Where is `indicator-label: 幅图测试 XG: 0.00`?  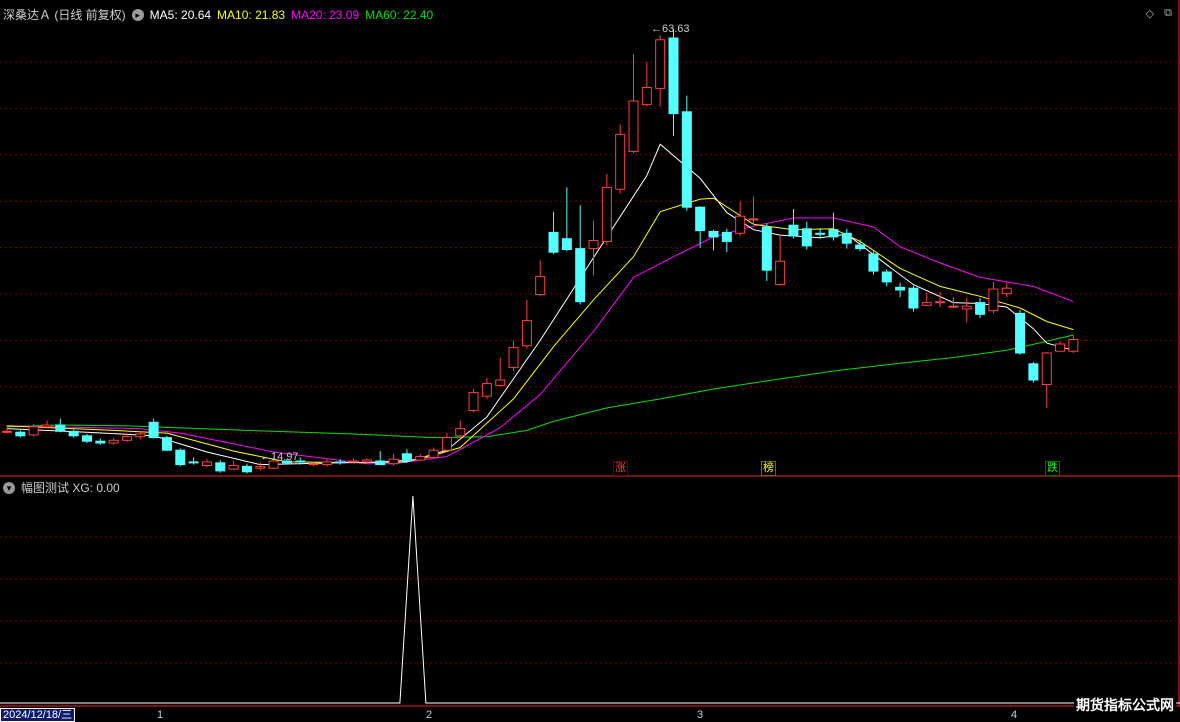
indicator-label: 幅图测试 XG: 0.00 is located at coordinates (70, 487).